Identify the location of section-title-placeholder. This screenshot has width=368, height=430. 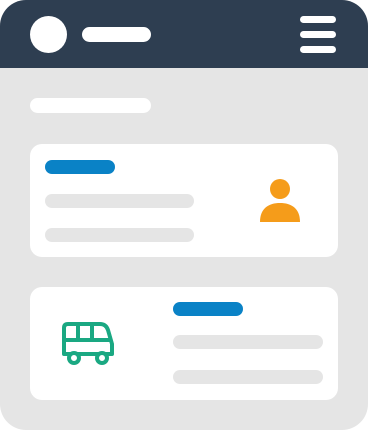
(90, 105).